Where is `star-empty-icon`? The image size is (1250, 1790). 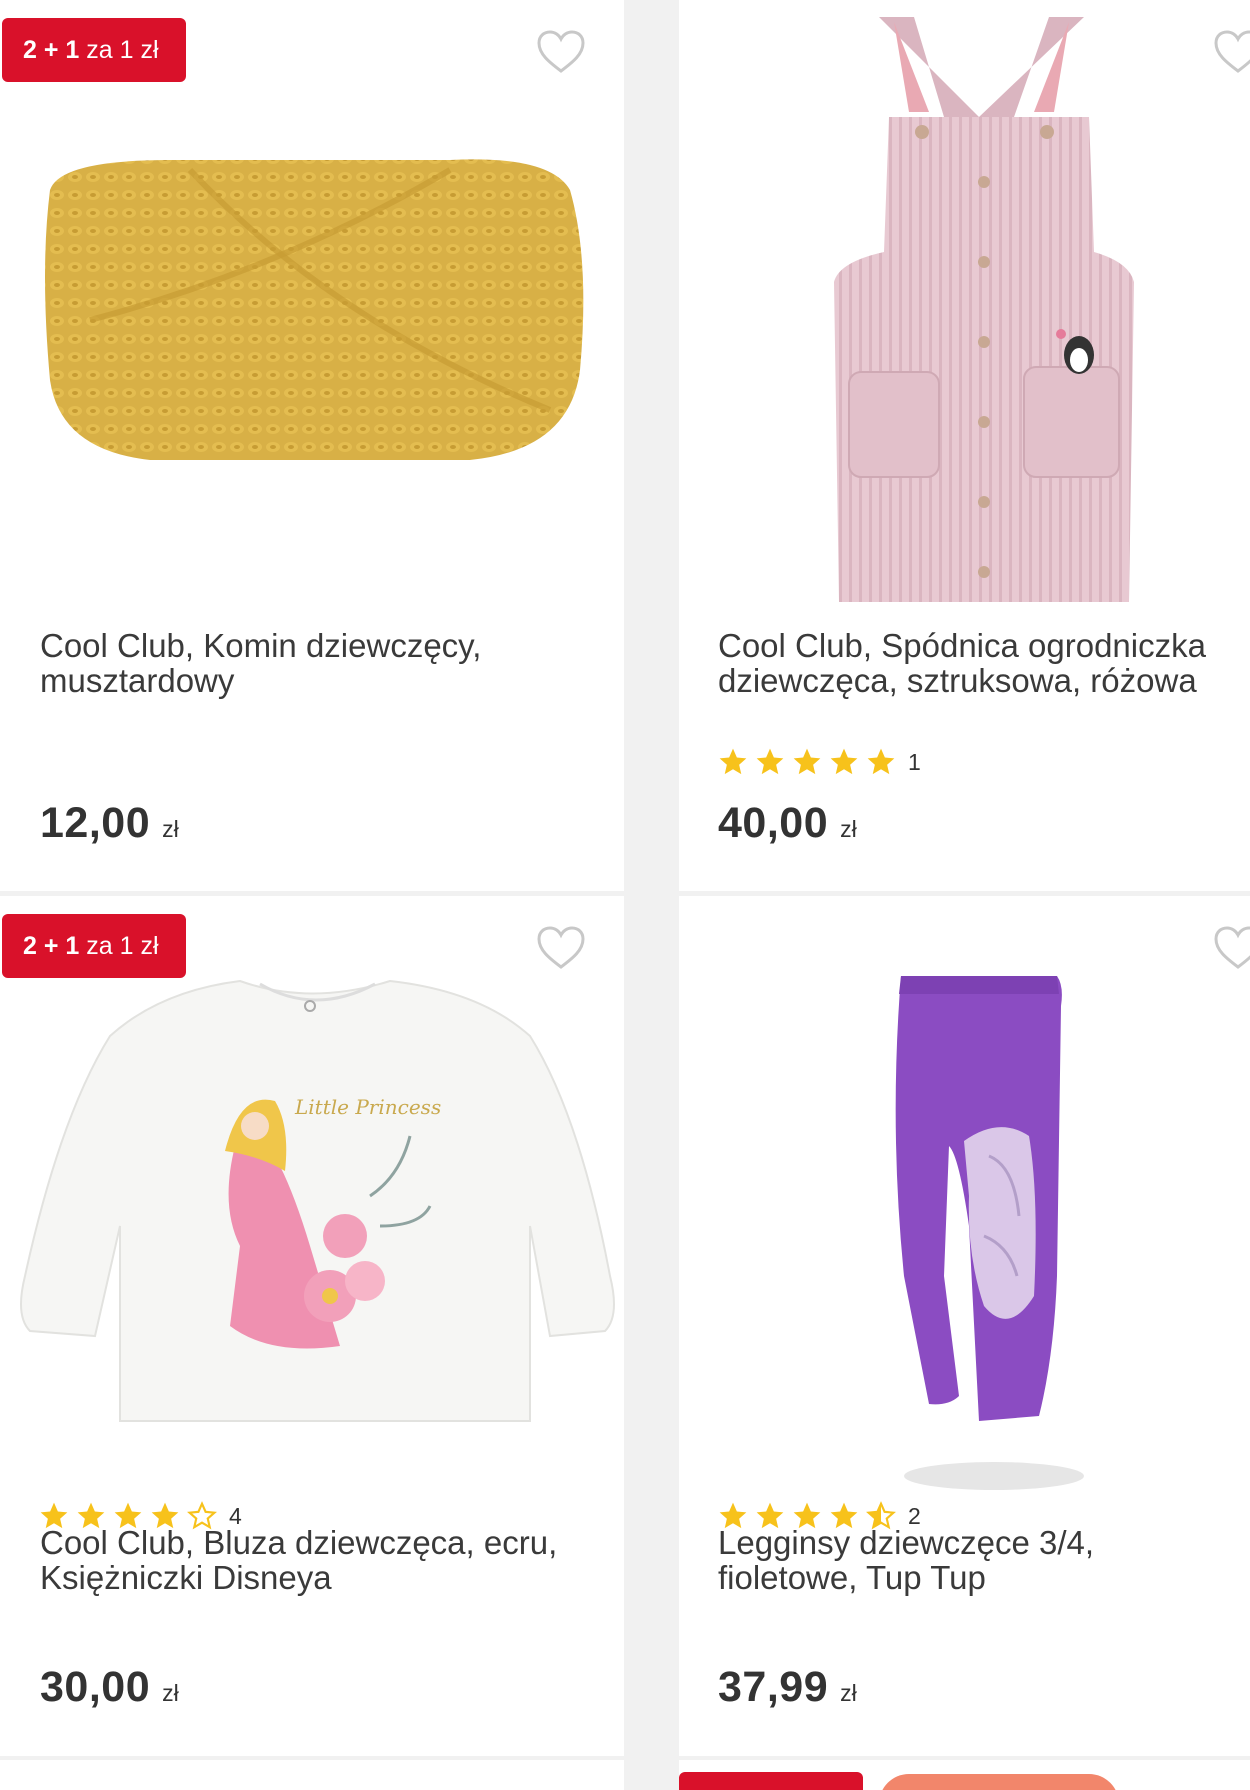
star-empty-icon is located at coordinates (202, 1516).